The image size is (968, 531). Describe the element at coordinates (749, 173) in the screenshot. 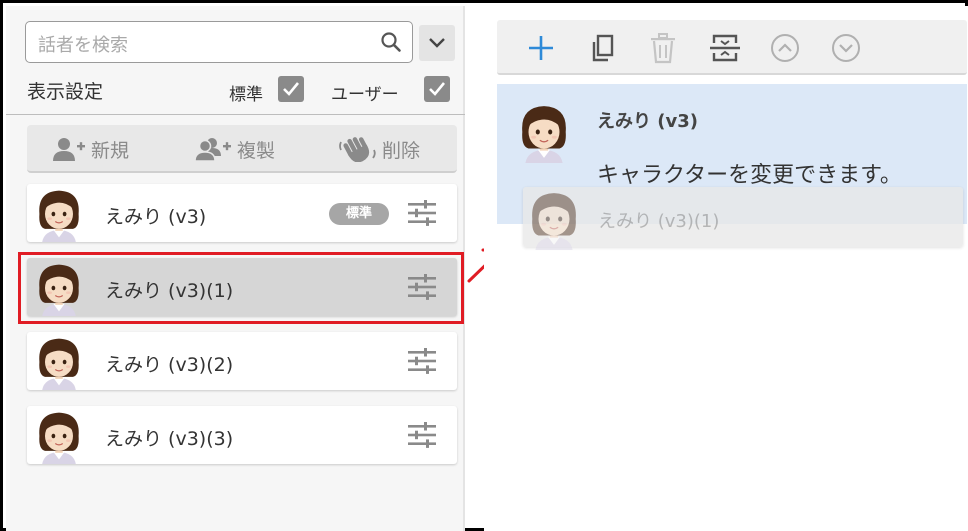

I see `talk-text: キャラクターを変更できます。` at that location.